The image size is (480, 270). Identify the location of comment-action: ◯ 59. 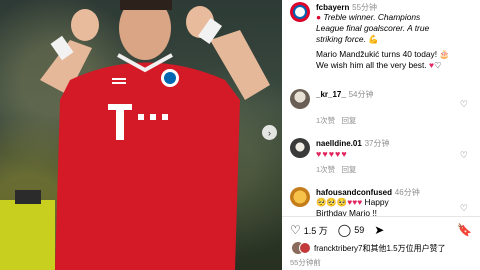
(351, 230).